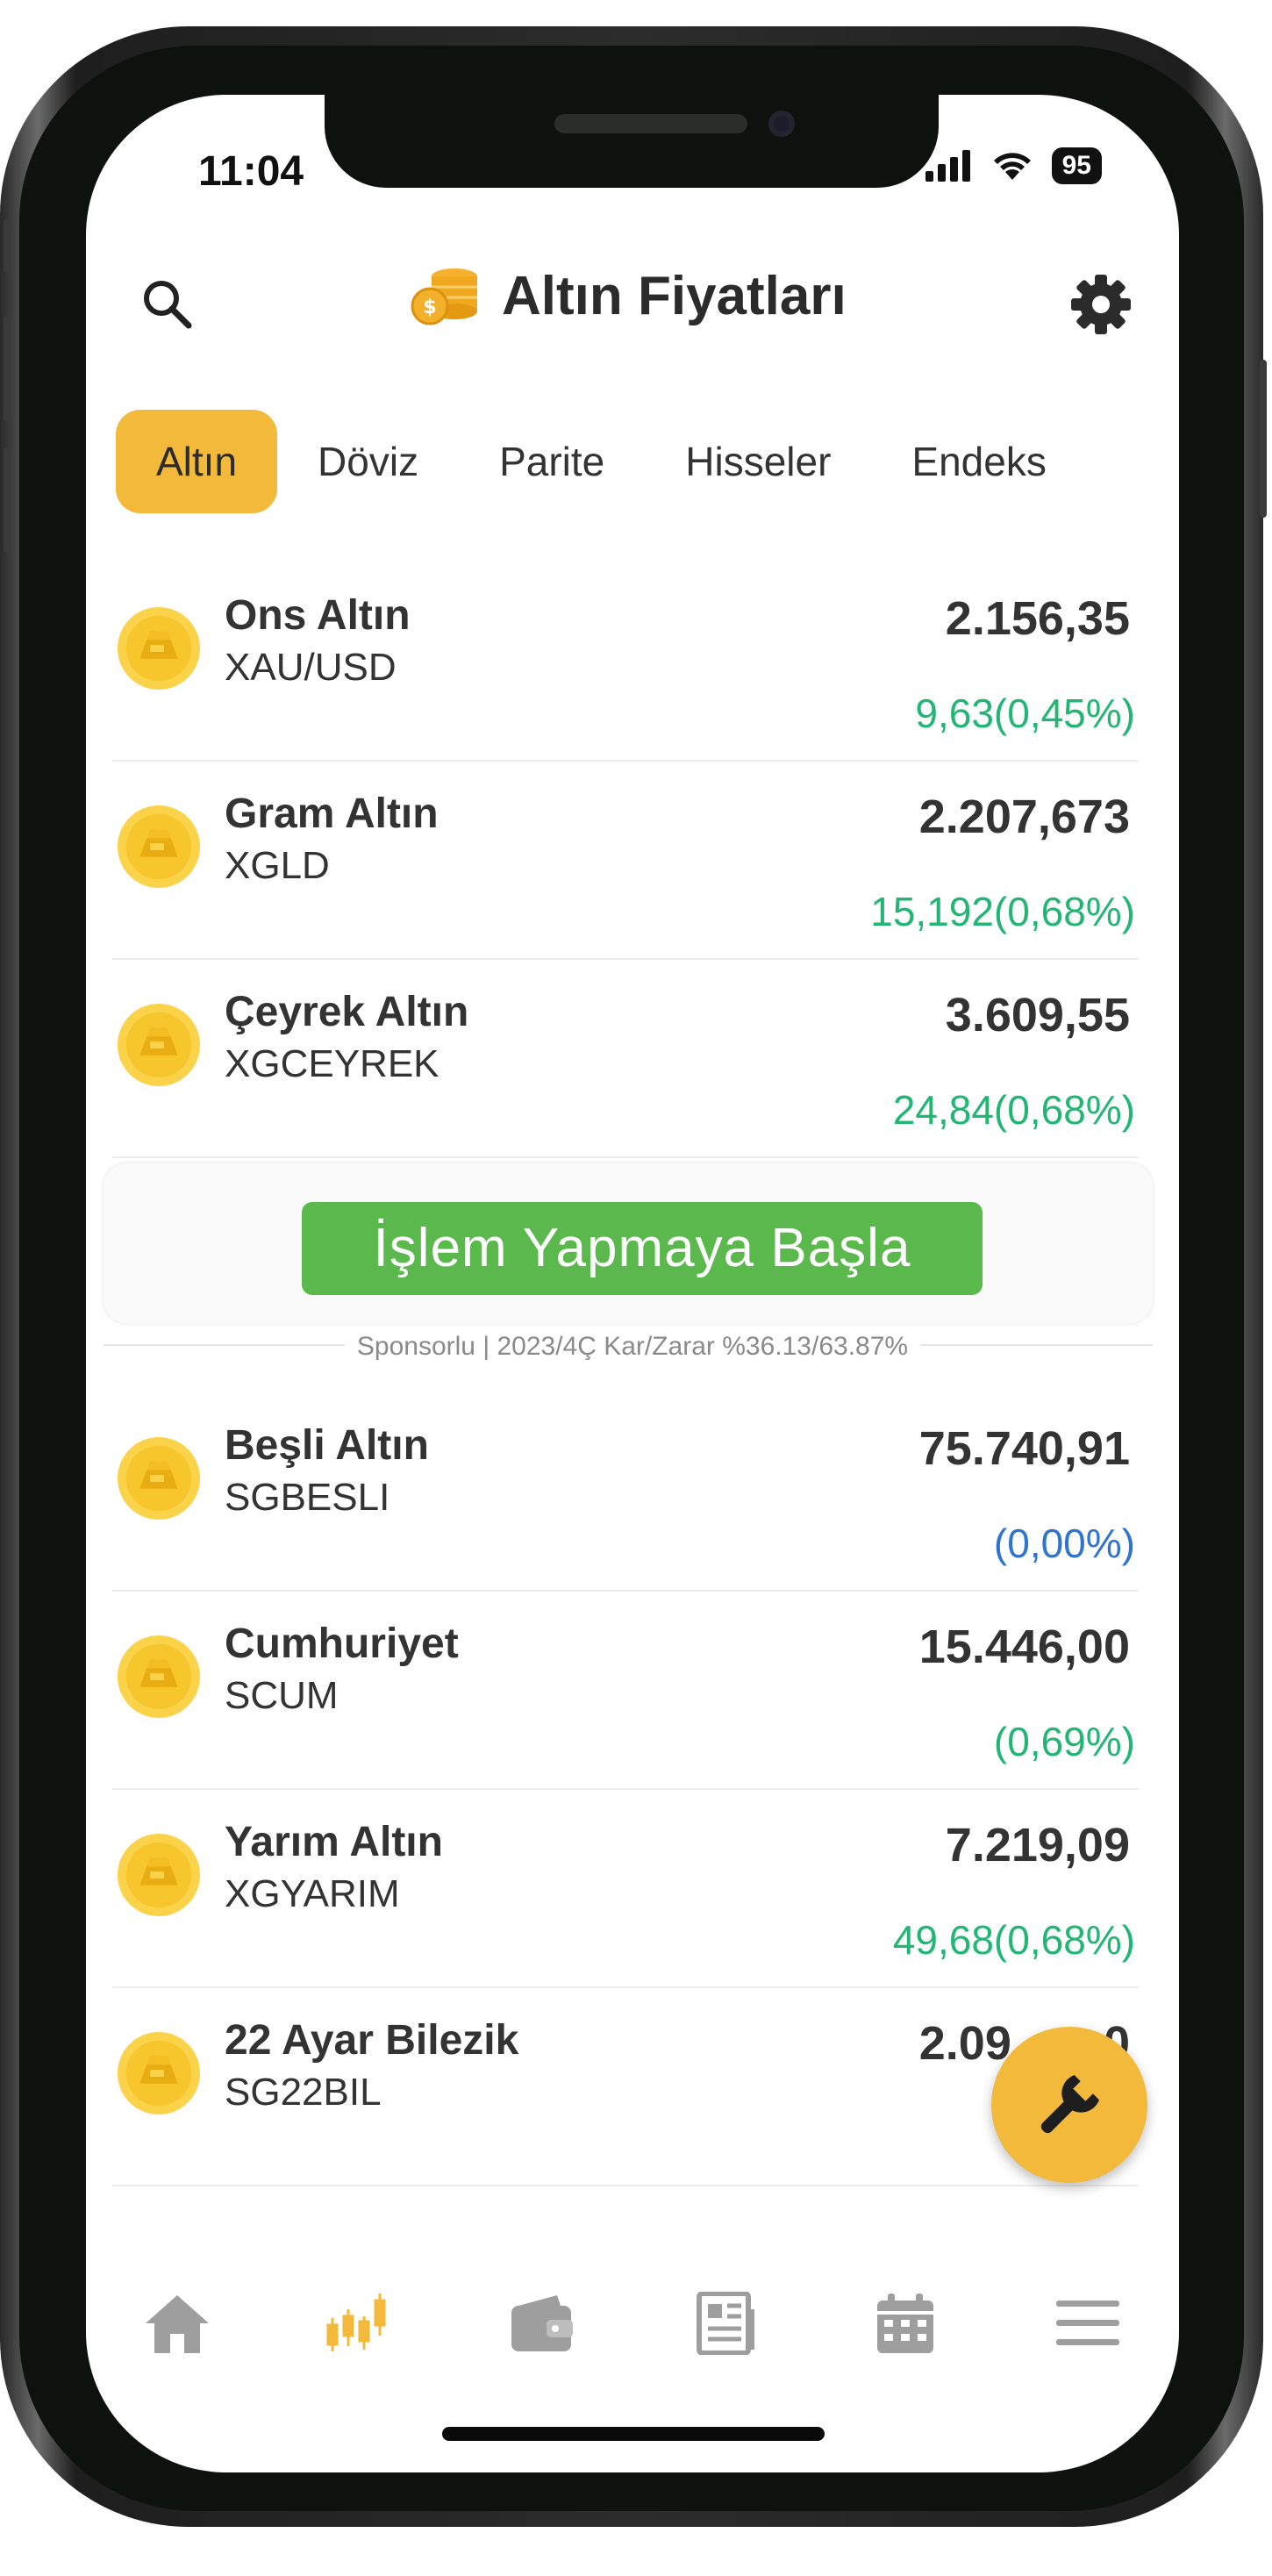  What do you see at coordinates (625, 1492) in the screenshot?
I see `list-item: Beşli Altın SGBESLI 75.740,91 (0,00%)` at bounding box center [625, 1492].